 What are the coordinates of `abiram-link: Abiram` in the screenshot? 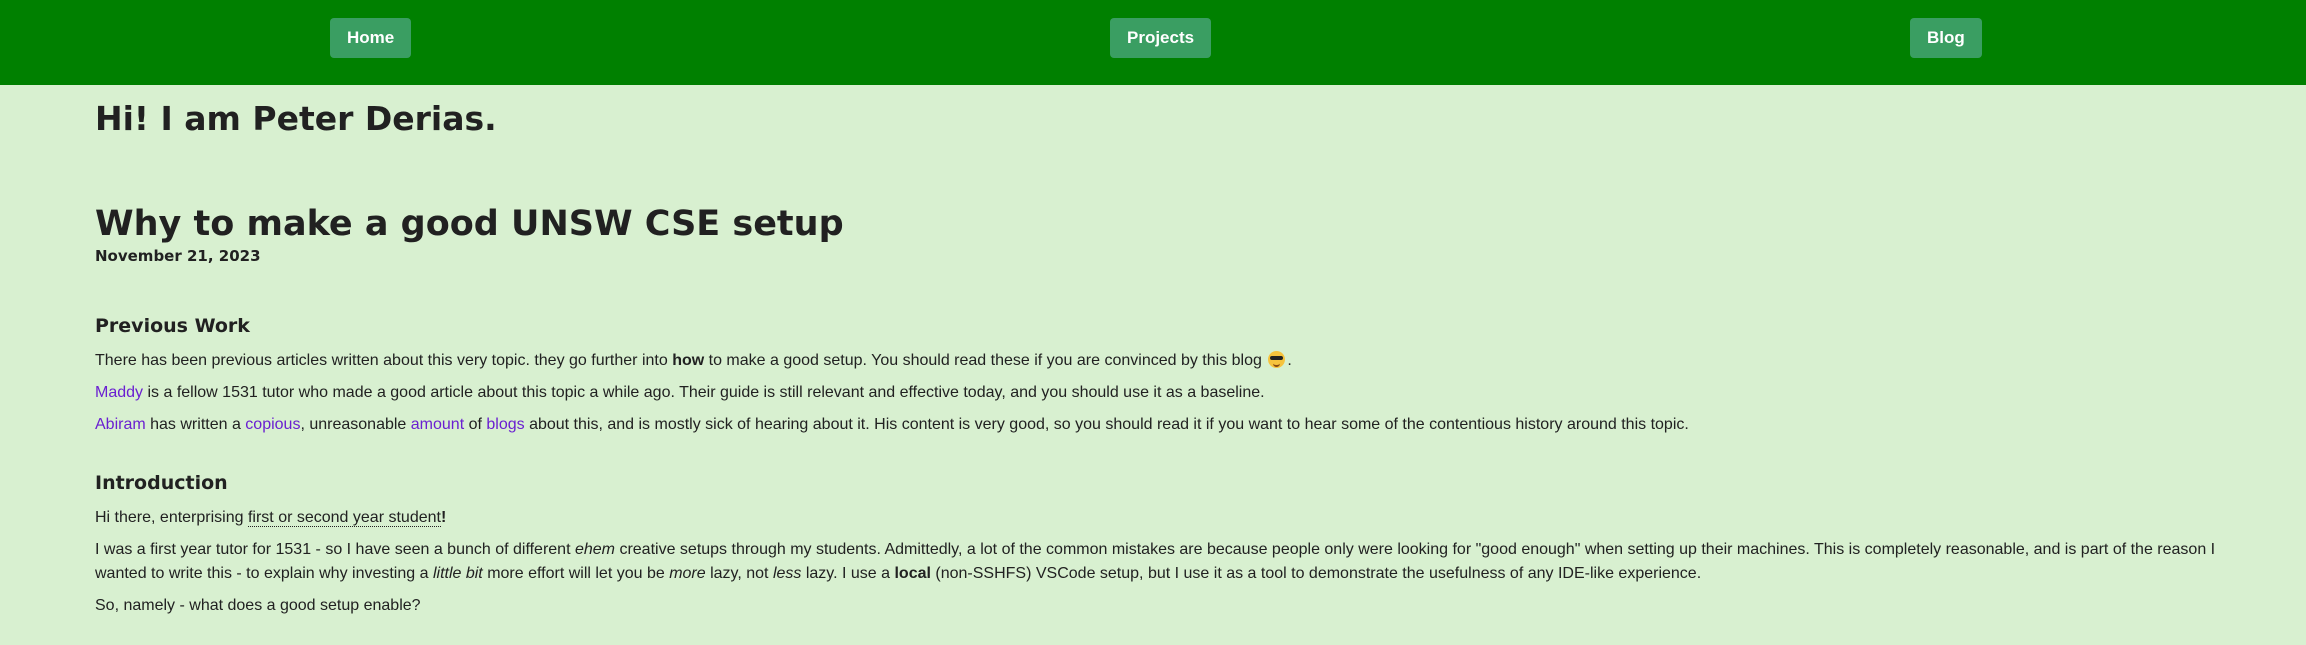 It's located at (120, 424).